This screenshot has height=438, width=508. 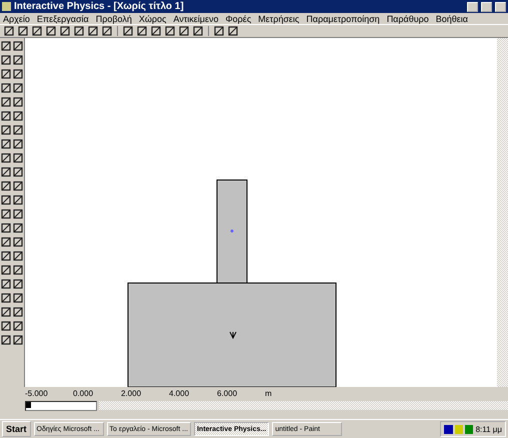 I want to click on ruler-label: -5.000, so click(x=37, y=393).